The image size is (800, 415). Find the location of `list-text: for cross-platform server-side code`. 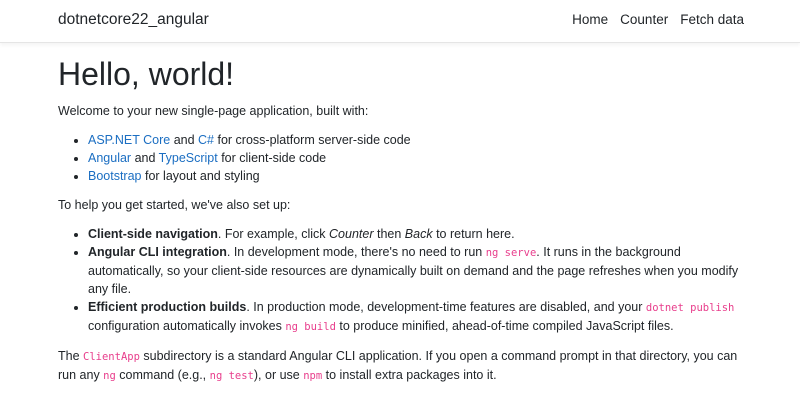

list-text: for cross-platform server-side code is located at coordinates (312, 140).